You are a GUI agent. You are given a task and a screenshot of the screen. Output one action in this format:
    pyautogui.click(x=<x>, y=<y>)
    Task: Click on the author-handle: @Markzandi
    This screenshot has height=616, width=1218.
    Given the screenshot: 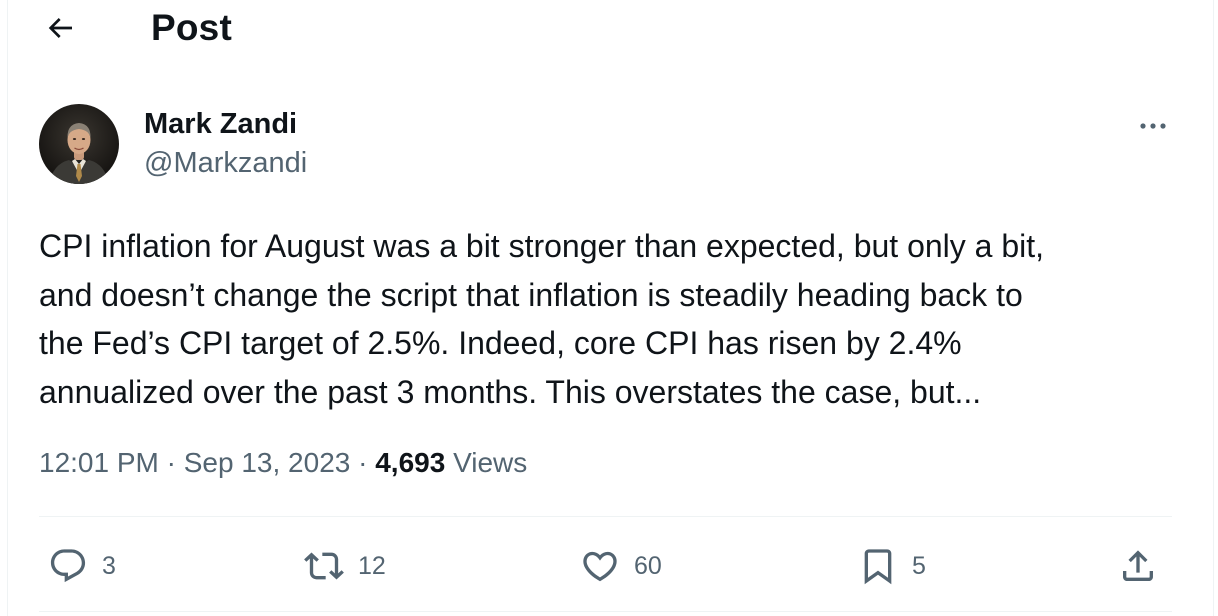 What is the action you would take?
    pyautogui.click(x=225, y=163)
    